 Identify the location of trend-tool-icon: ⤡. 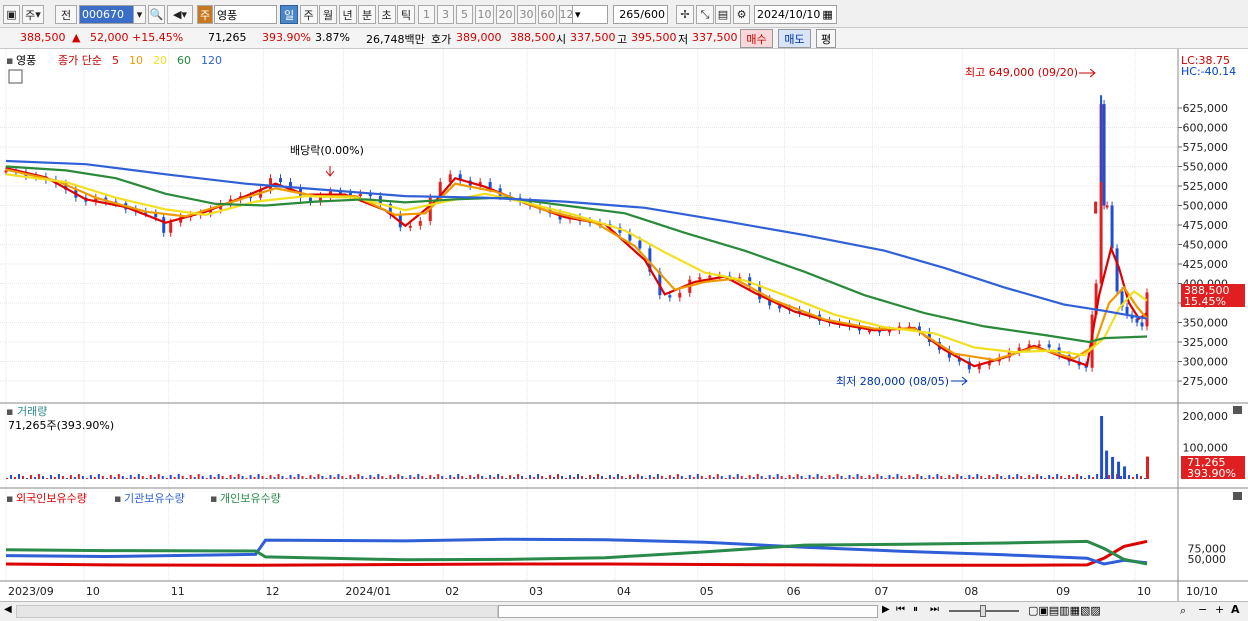
(705, 14).